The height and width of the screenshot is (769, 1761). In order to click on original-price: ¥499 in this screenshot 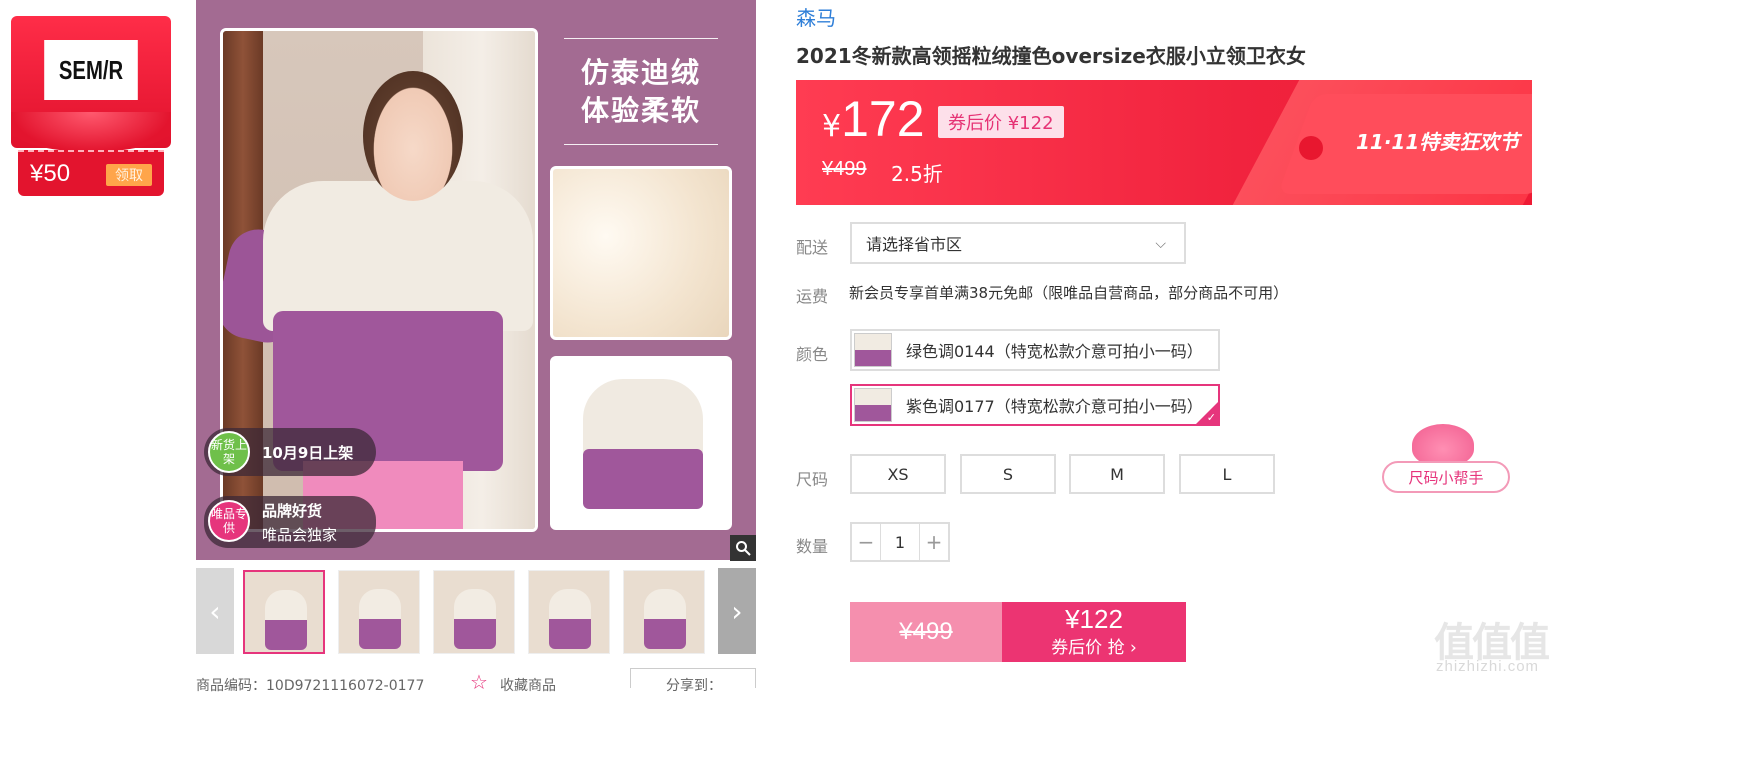, I will do `click(844, 169)`.